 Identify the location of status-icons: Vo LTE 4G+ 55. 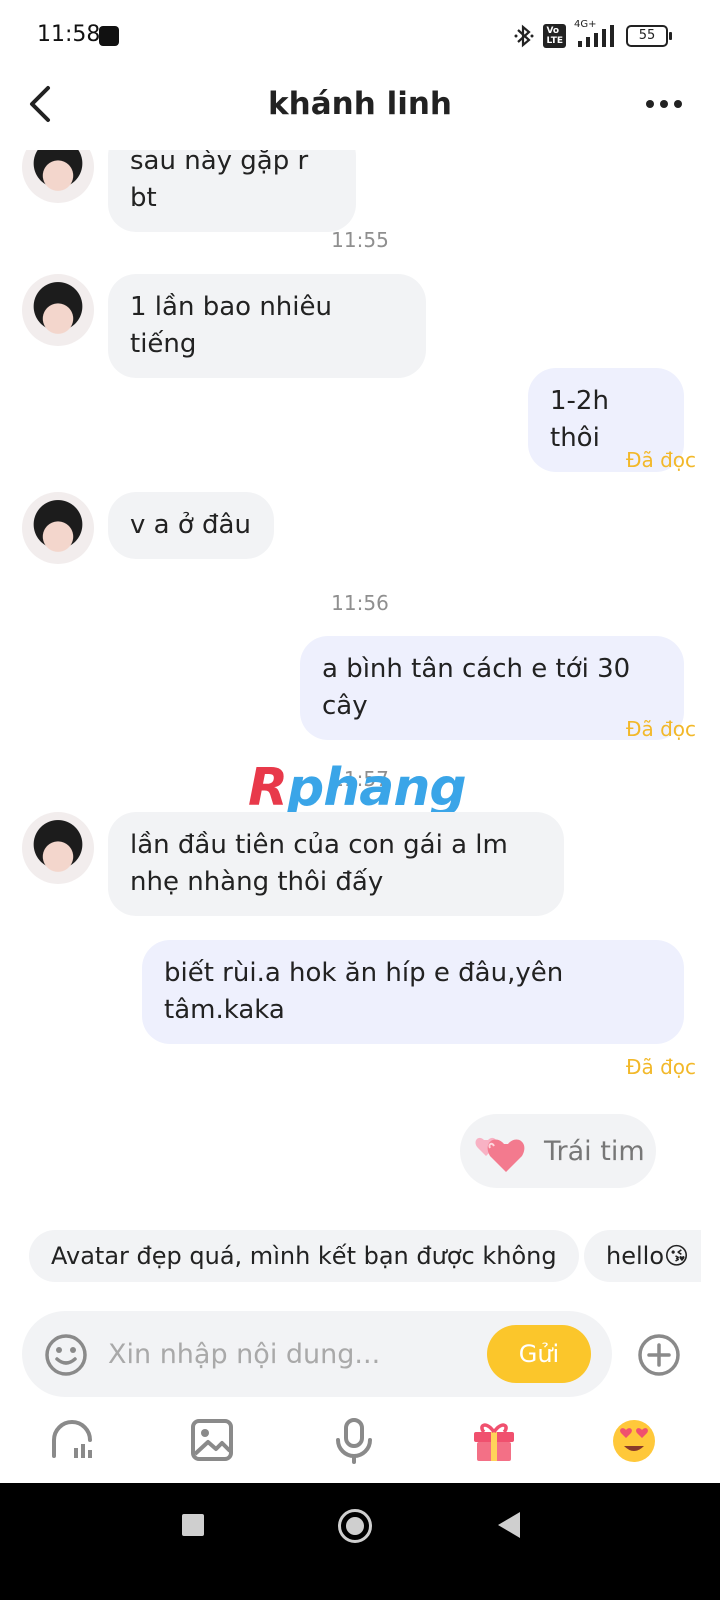
(592, 34).